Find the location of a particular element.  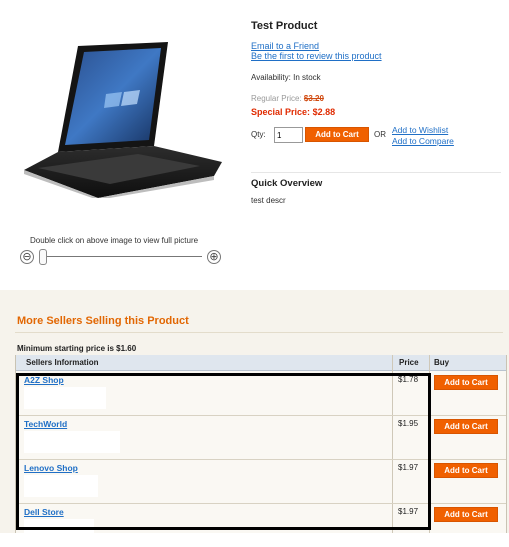

seller-link: Lenovo Shop is located at coordinates (51, 468).